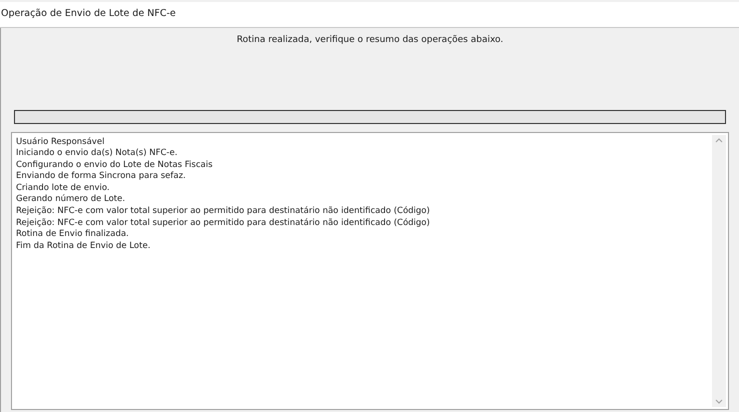  What do you see at coordinates (71, 200) in the screenshot?
I see `log-line: Gerando número de Lote.` at bounding box center [71, 200].